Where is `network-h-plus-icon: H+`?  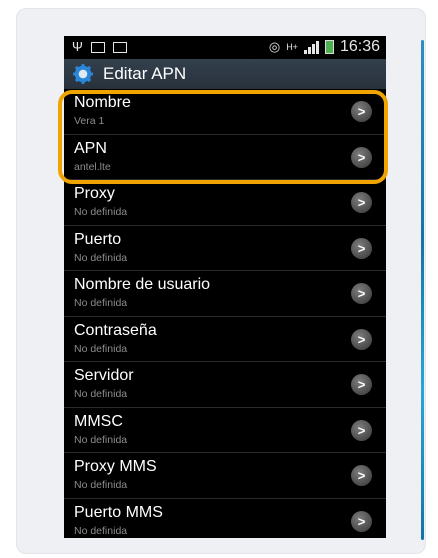
network-h-plus-icon: H+ is located at coordinates (292, 47).